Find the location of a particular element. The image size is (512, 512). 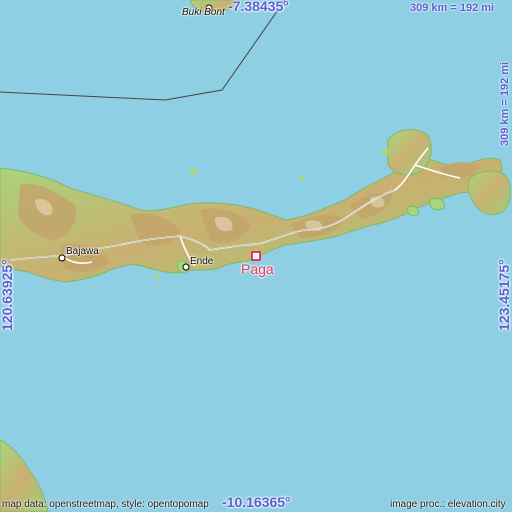

paga-marker is located at coordinates (256, 256).